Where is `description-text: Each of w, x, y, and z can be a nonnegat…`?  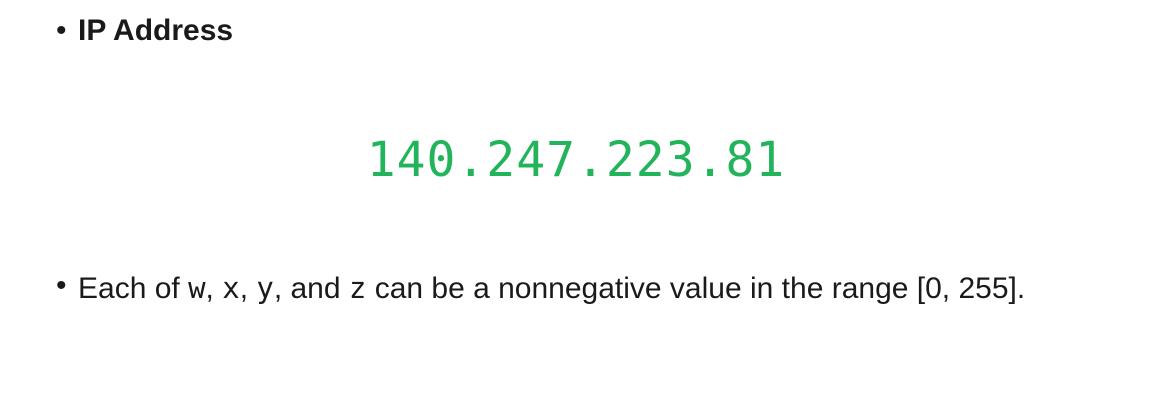
description-text: Each of w, x, y, and z can be a nonnegat… is located at coordinates (551, 288).